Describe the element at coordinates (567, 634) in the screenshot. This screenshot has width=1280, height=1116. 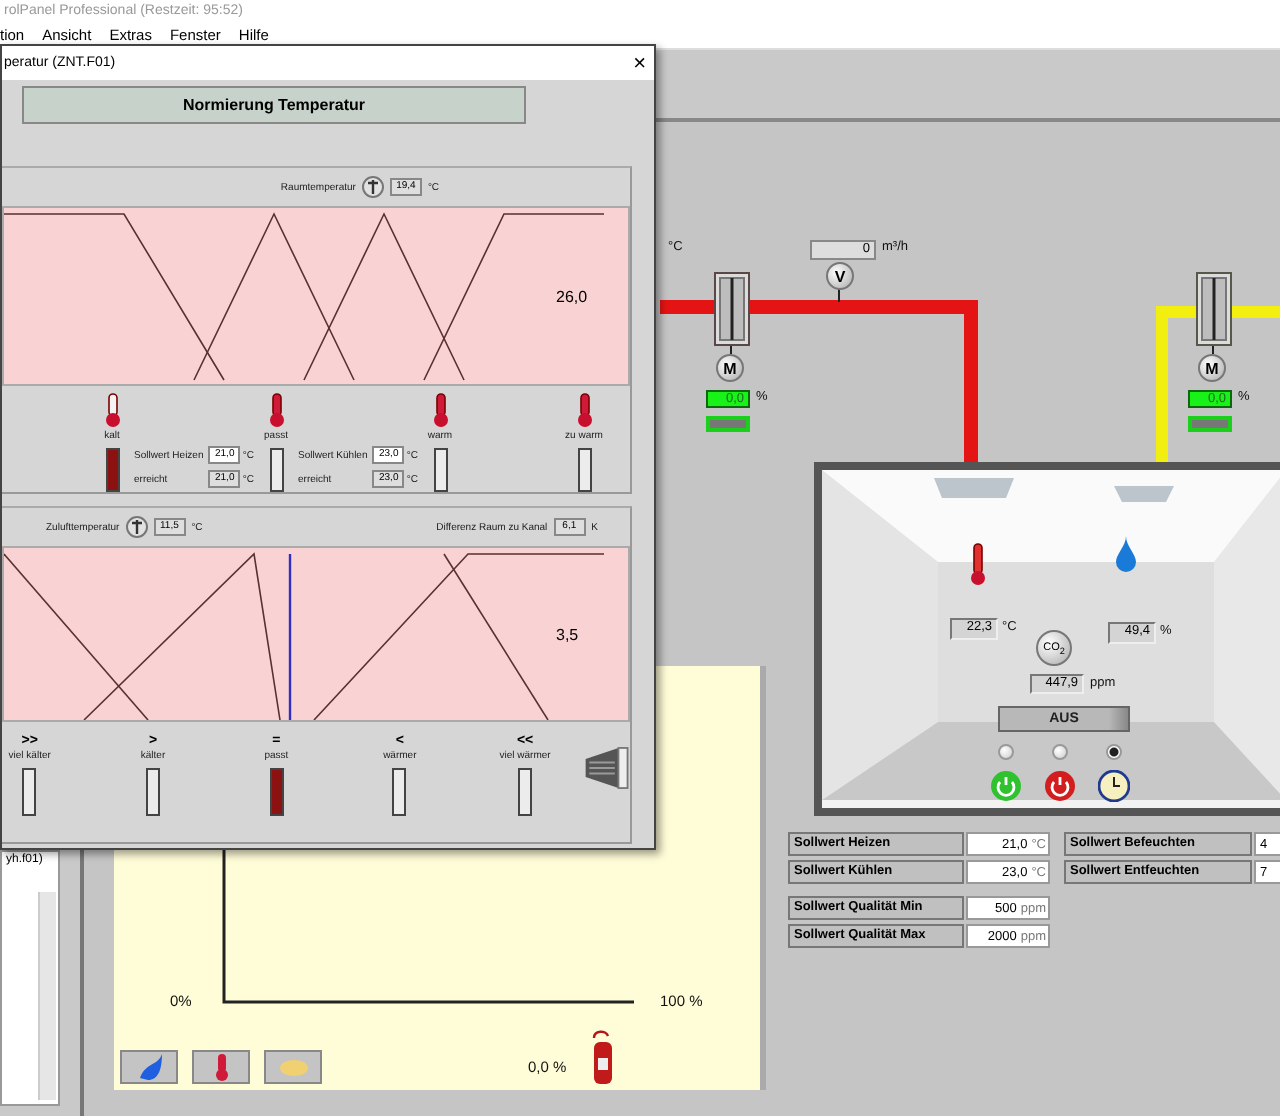
I see `scale-value: 3,5` at that location.